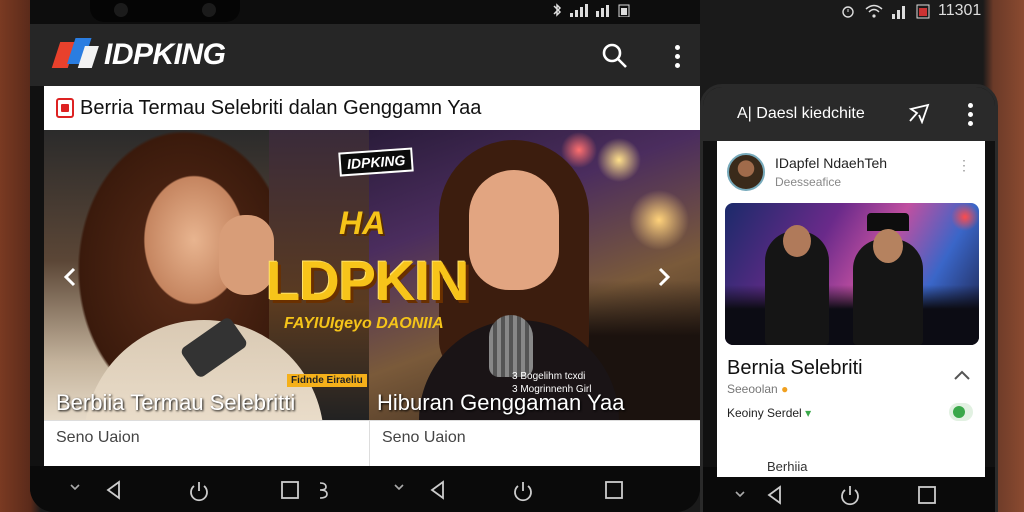 Image resolution: width=1024 pixels, height=512 pixels. What do you see at coordinates (514, 230) in the screenshot?
I see `person-face` at bounding box center [514, 230].